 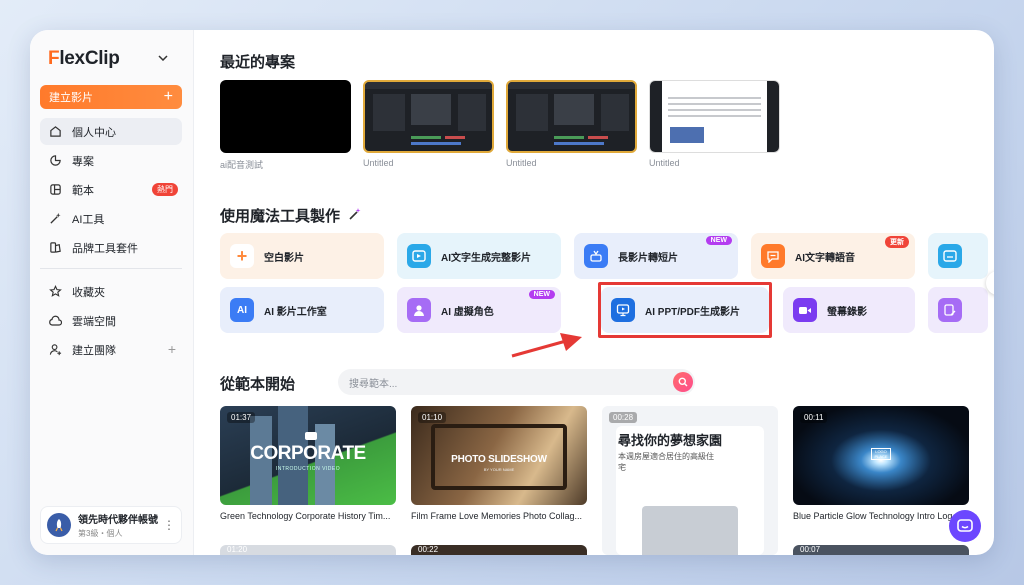 I want to click on ai-video-icon, so click(x=419, y=256).